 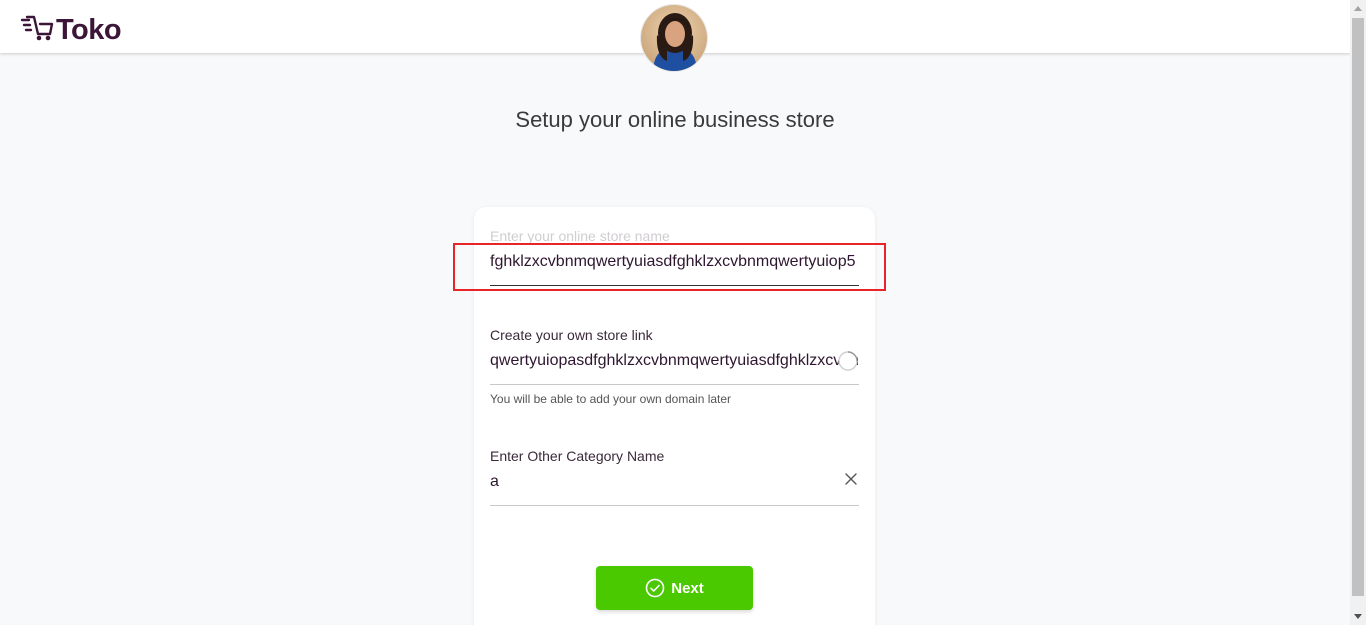 I want to click on other-category-field: Enter Other Category Name a, so click(x=674, y=476).